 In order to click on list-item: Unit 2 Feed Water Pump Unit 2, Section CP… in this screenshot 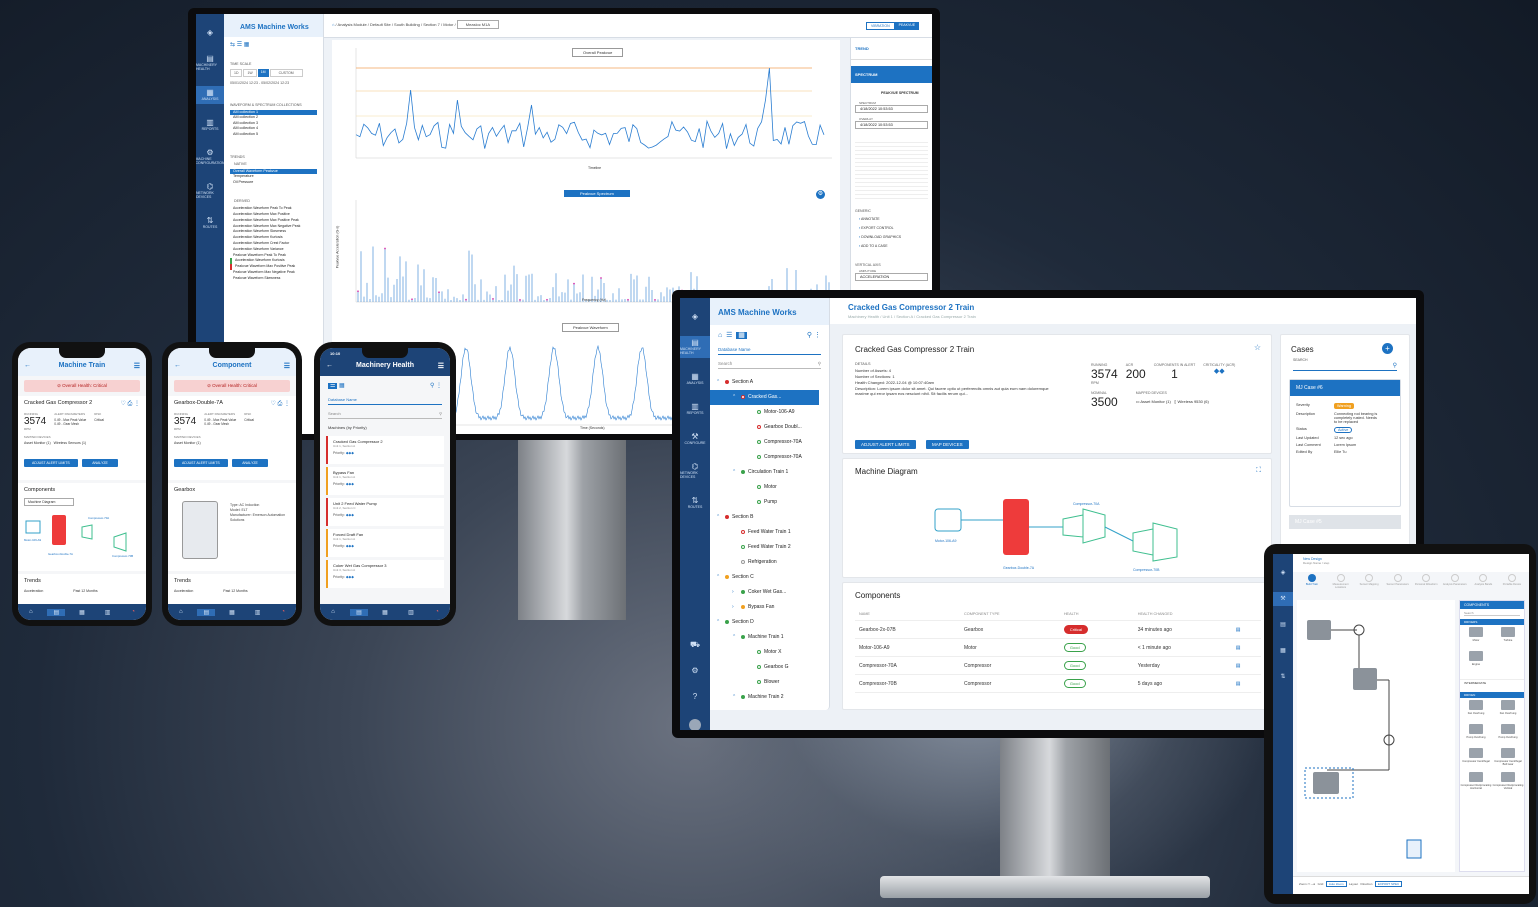, I will do `click(385, 512)`.